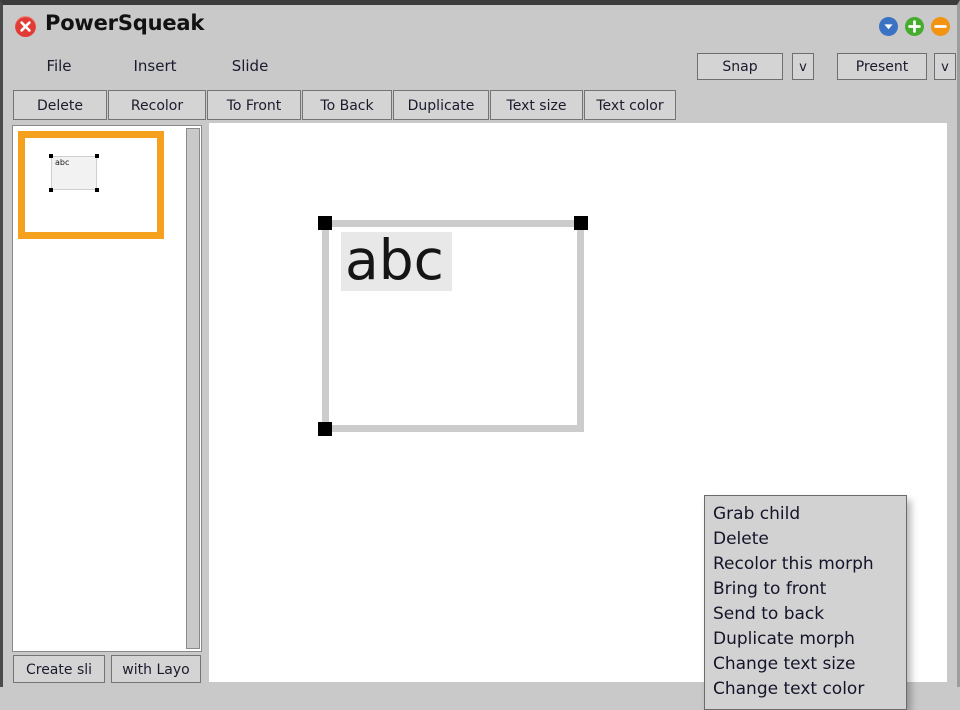  I want to click on menu-item-insert: Insert, so click(155, 66).